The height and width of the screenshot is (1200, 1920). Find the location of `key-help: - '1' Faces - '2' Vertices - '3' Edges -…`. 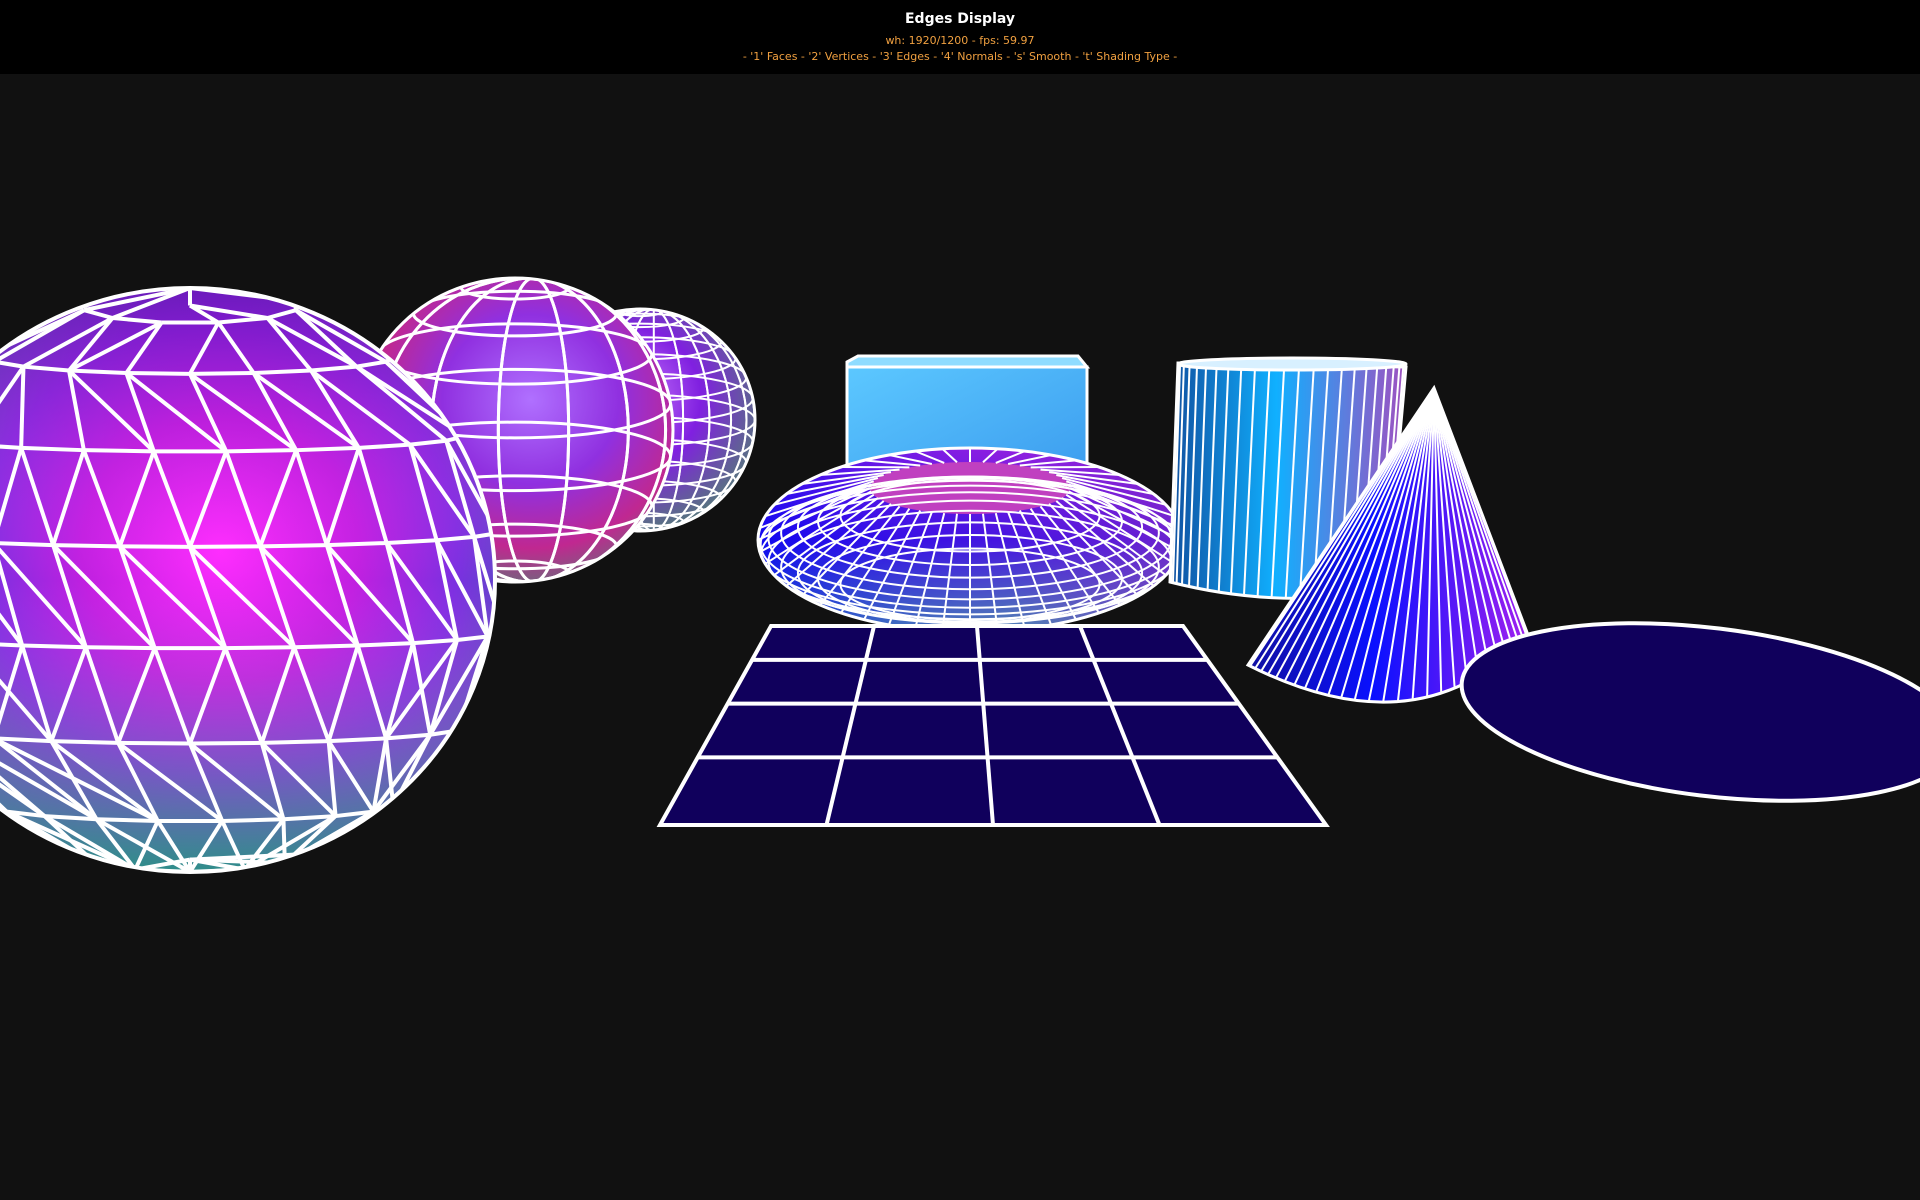

key-help: - '1' Faces - '2' Vertices - '3' Edges -… is located at coordinates (960, 56).